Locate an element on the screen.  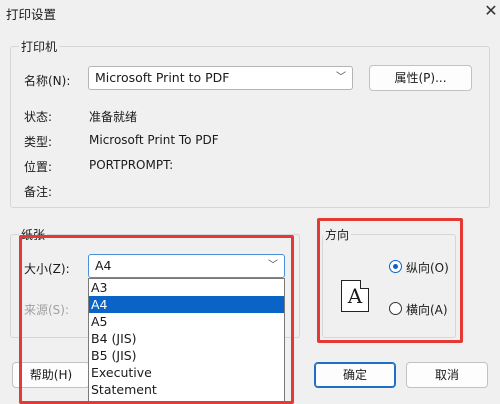
paper-option: B4 (JIS) is located at coordinates (186, 338).